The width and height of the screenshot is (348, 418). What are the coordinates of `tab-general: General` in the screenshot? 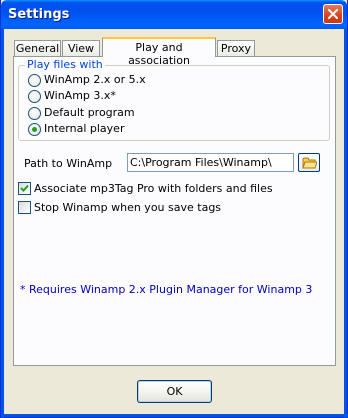 It's located at (37, 48).